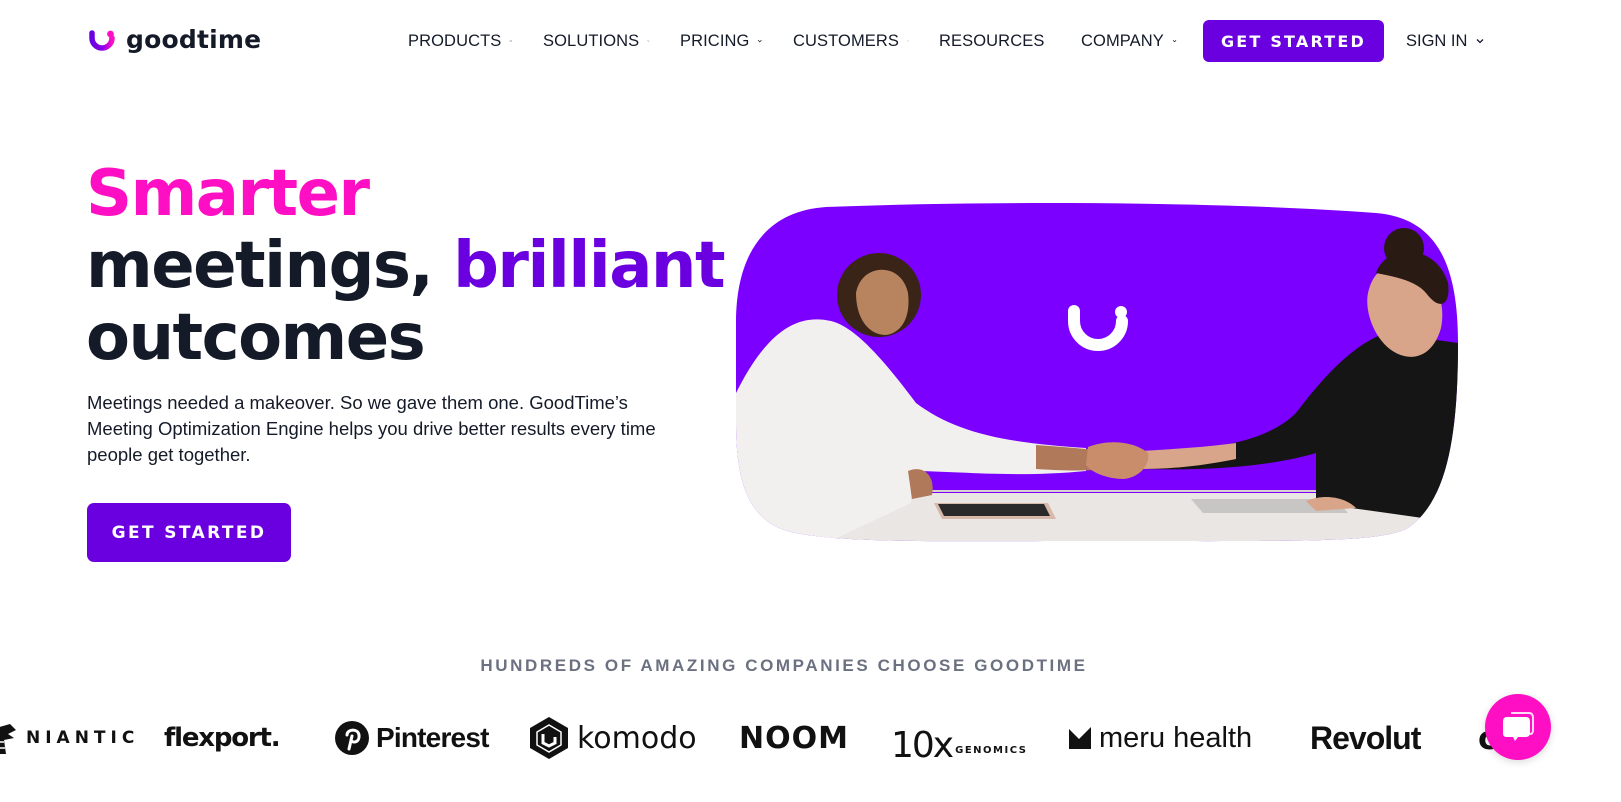 The width and height of the screenshot is (1621, 802). What do you see at coordinates (256, 338) in the screenshot?
I see `headline-line-outcomes: outcomes` at bounding box center [256, 338].